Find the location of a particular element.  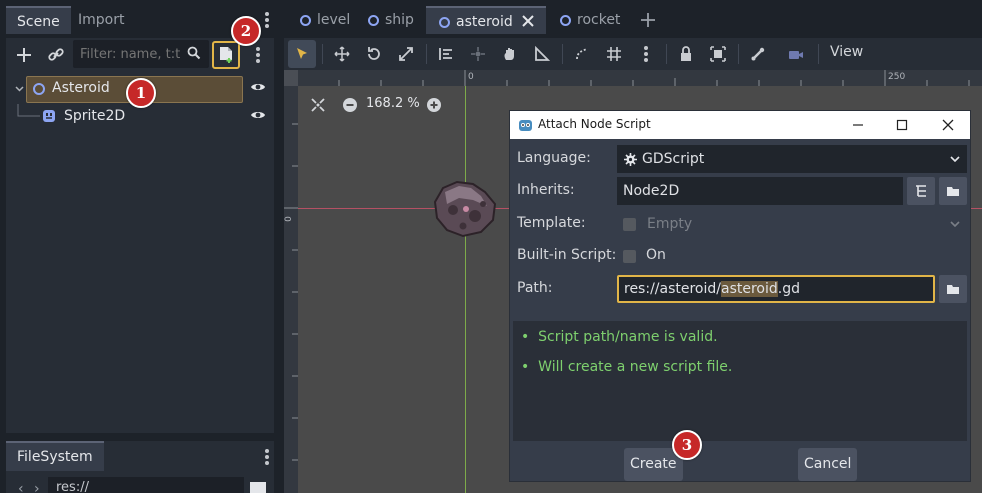

builtin-script-checkbox is located at coordinates (629, 256).